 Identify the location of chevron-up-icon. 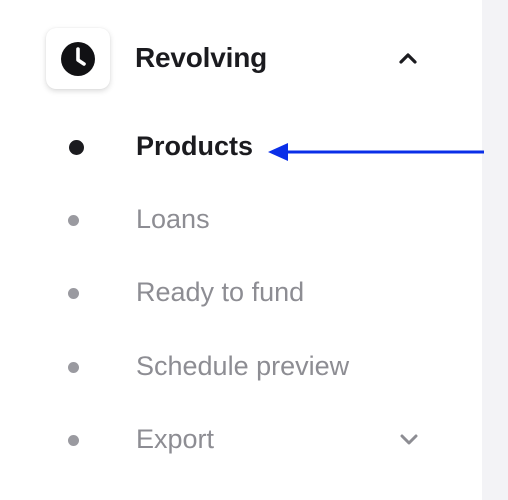
(408, 58).